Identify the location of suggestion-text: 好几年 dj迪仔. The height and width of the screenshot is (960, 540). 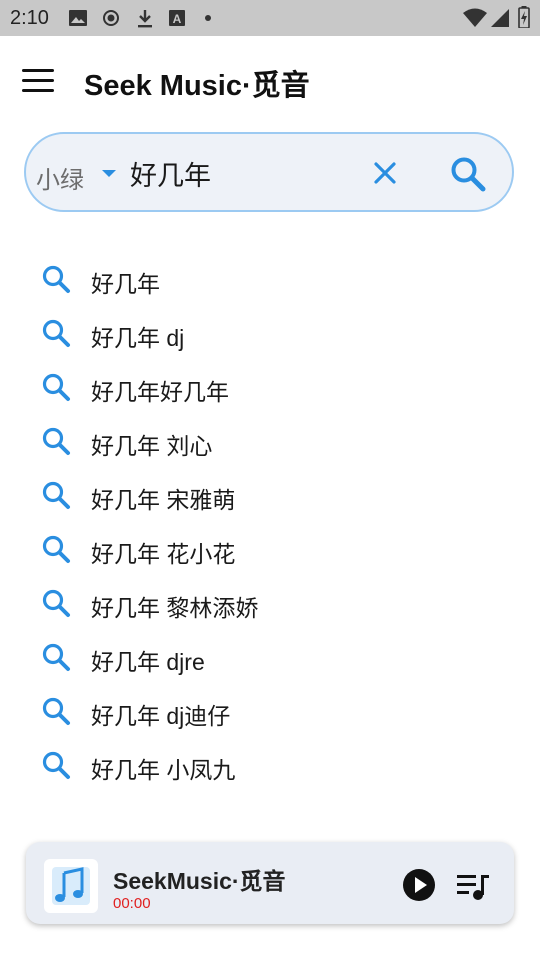
(161, 716).